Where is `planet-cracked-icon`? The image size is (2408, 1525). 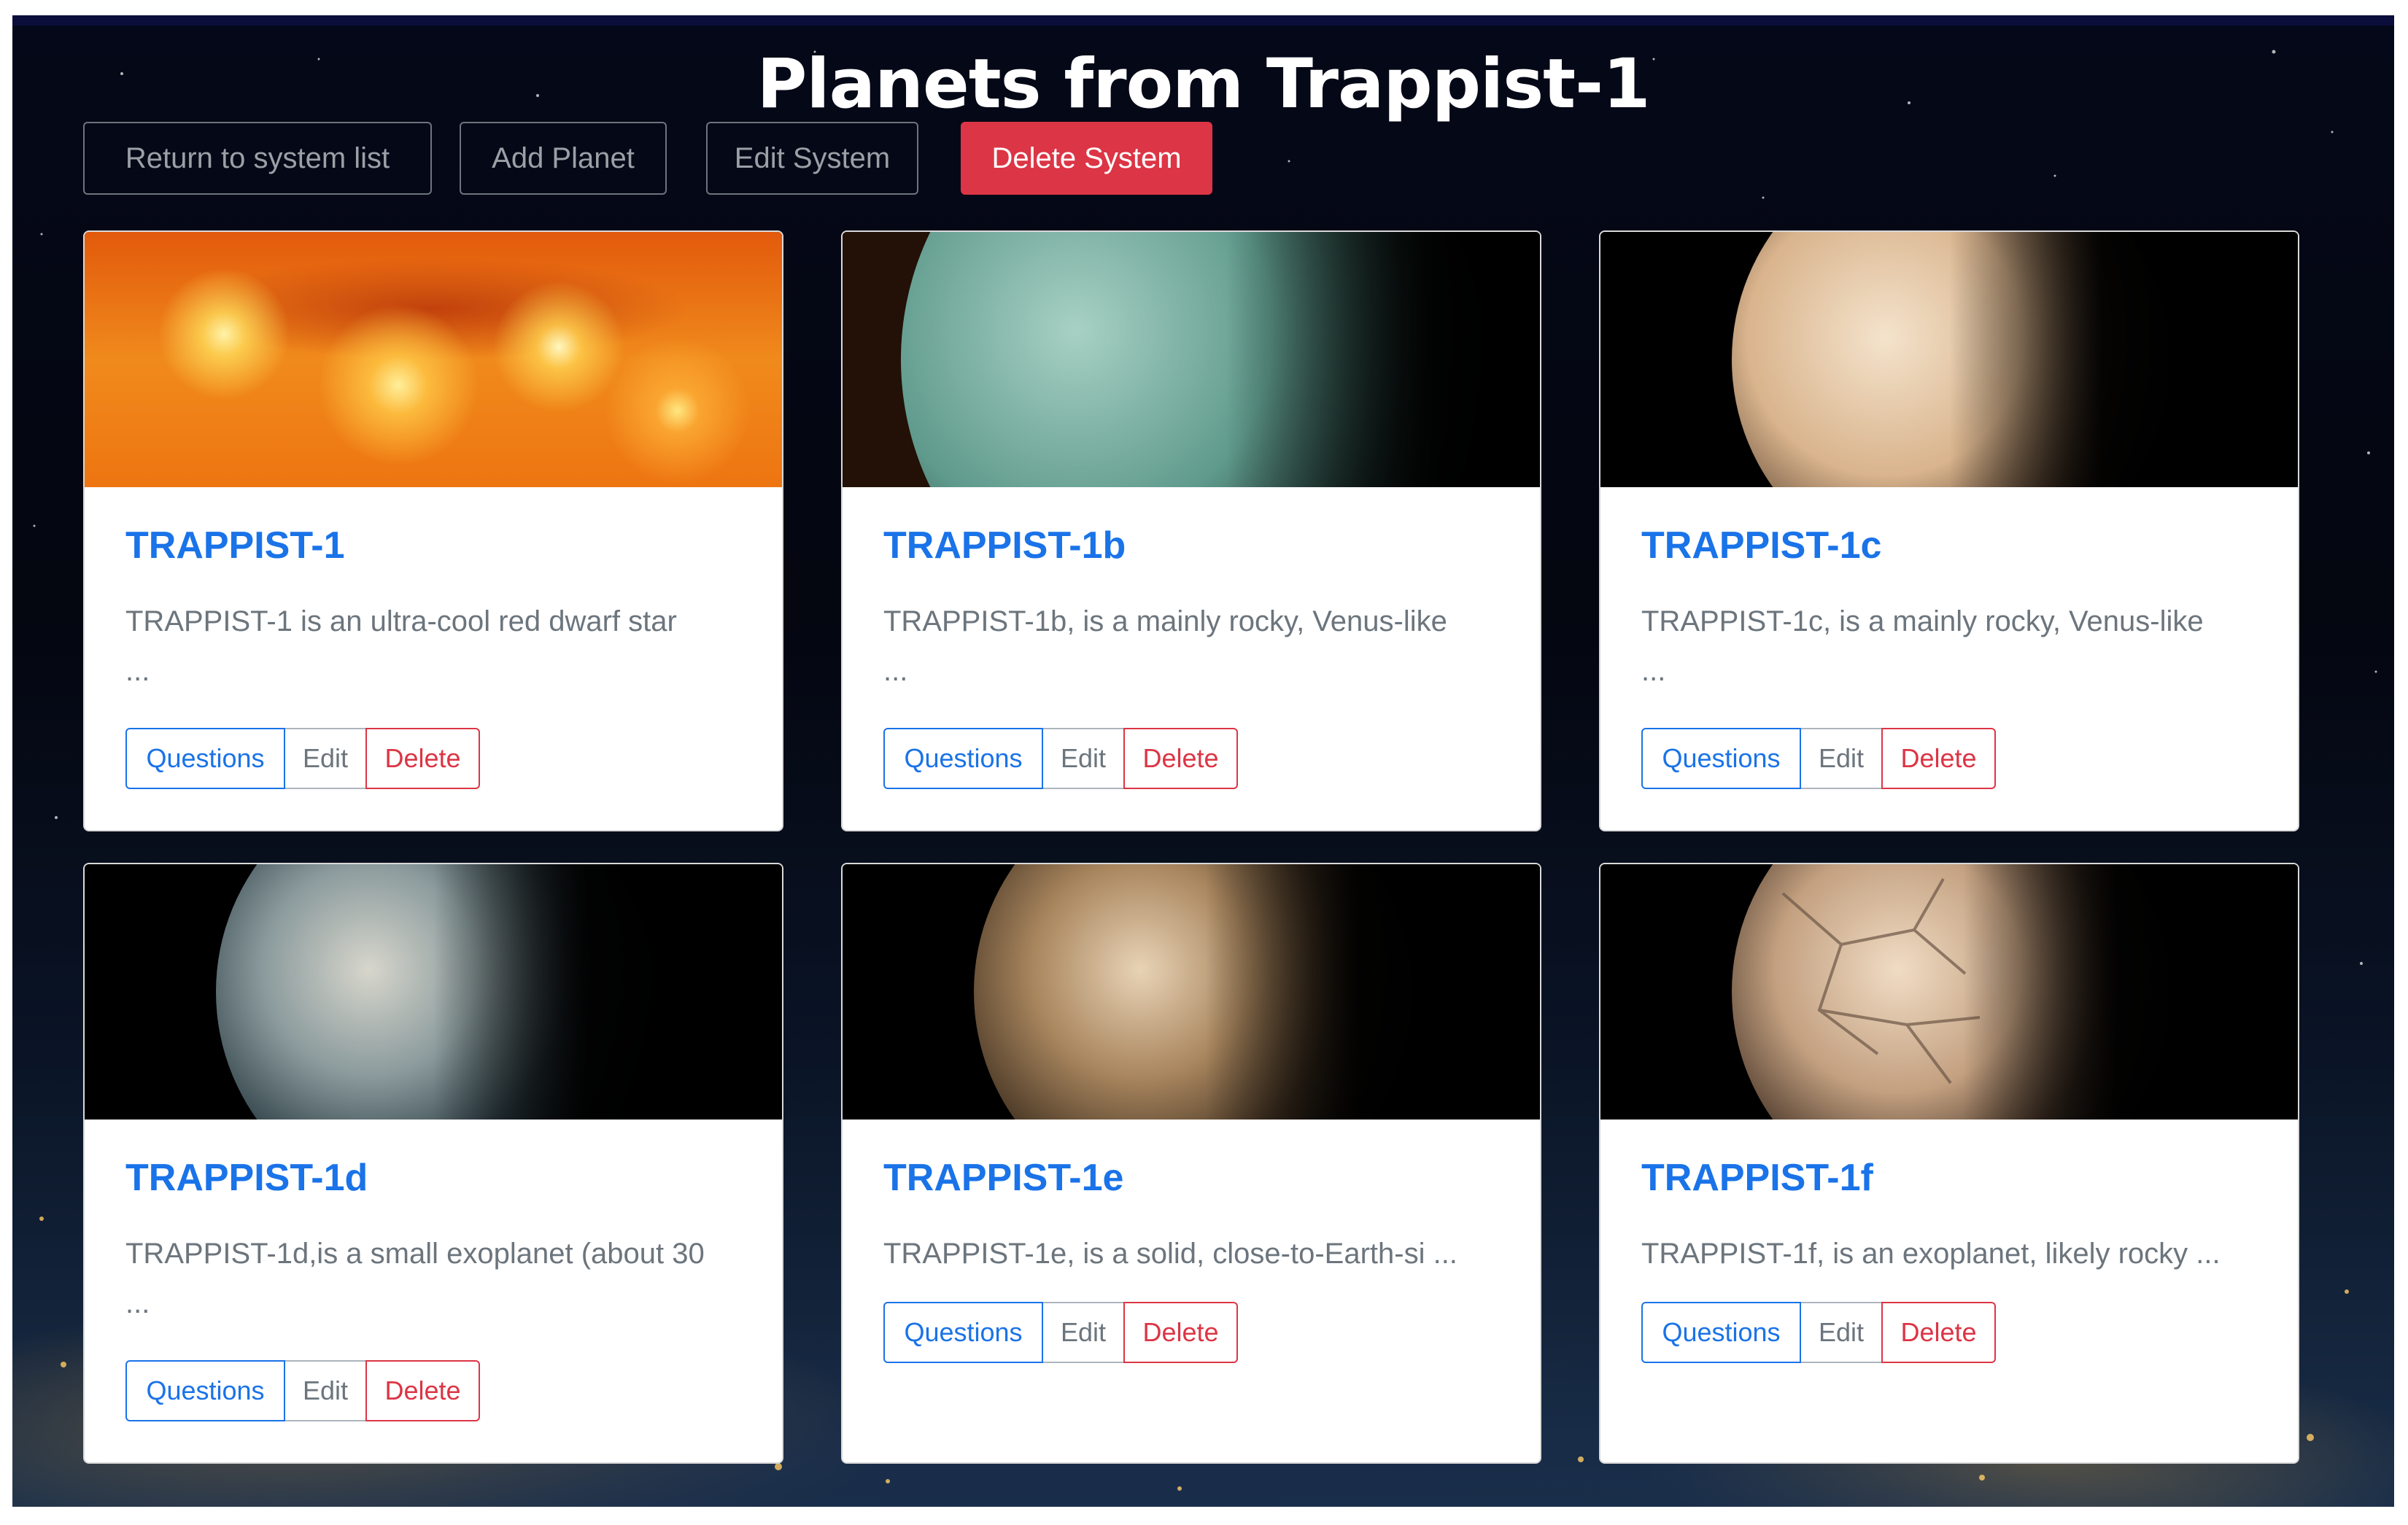
planet-cracked-icon is located at coordinates (1949, 992).